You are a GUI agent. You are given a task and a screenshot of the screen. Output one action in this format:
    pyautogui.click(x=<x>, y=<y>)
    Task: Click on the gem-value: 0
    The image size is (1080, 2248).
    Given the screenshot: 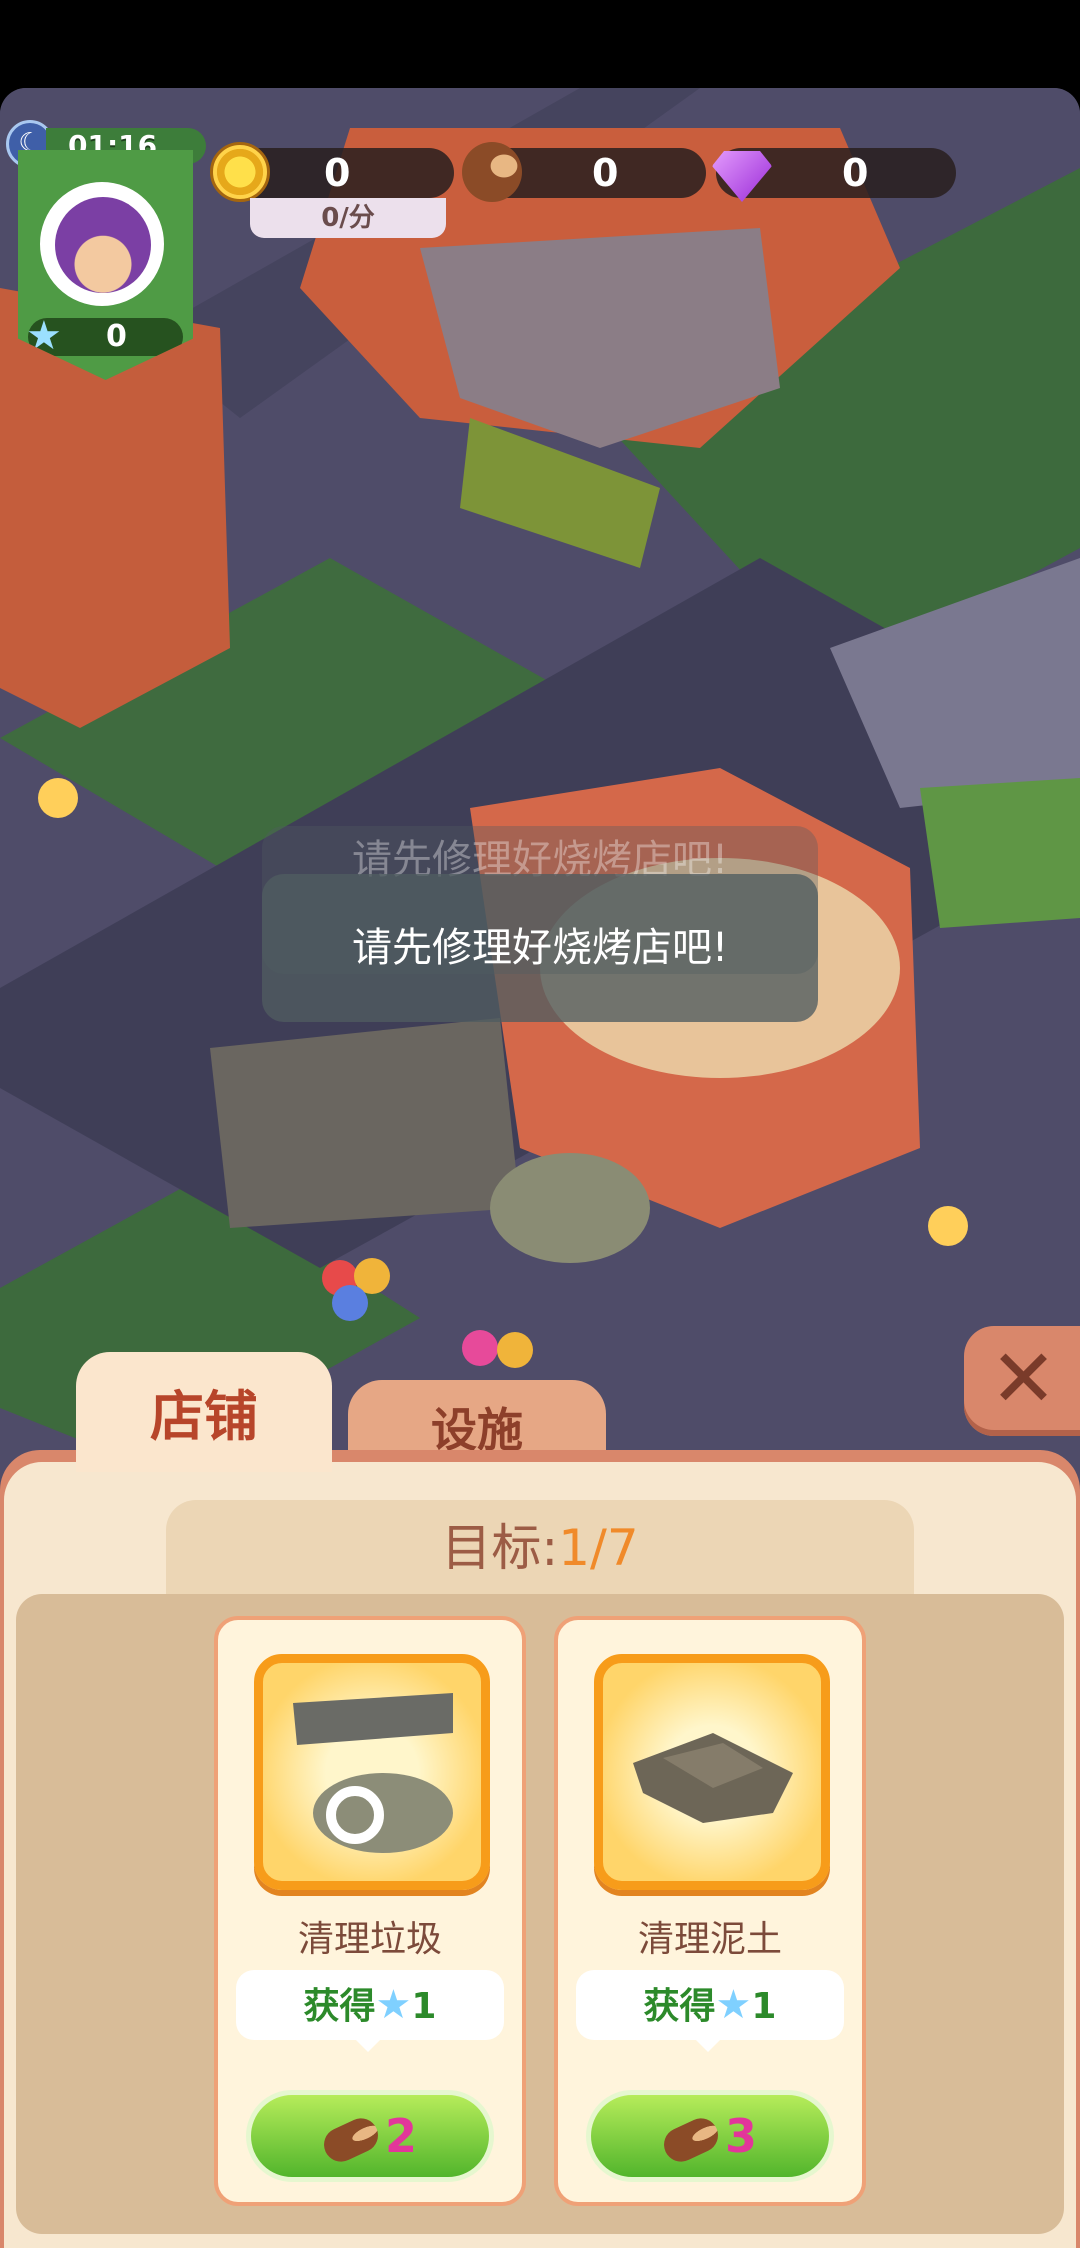 What is the action you would take?
    pyautogui.click(x=855, y=173)
    